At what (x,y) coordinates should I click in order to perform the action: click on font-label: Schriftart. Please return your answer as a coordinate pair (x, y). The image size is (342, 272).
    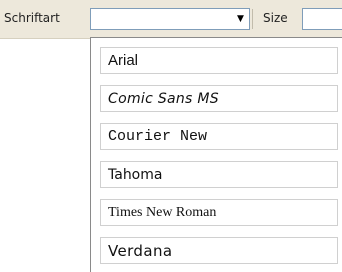
    Looking at the image, I should click on (32, 18).